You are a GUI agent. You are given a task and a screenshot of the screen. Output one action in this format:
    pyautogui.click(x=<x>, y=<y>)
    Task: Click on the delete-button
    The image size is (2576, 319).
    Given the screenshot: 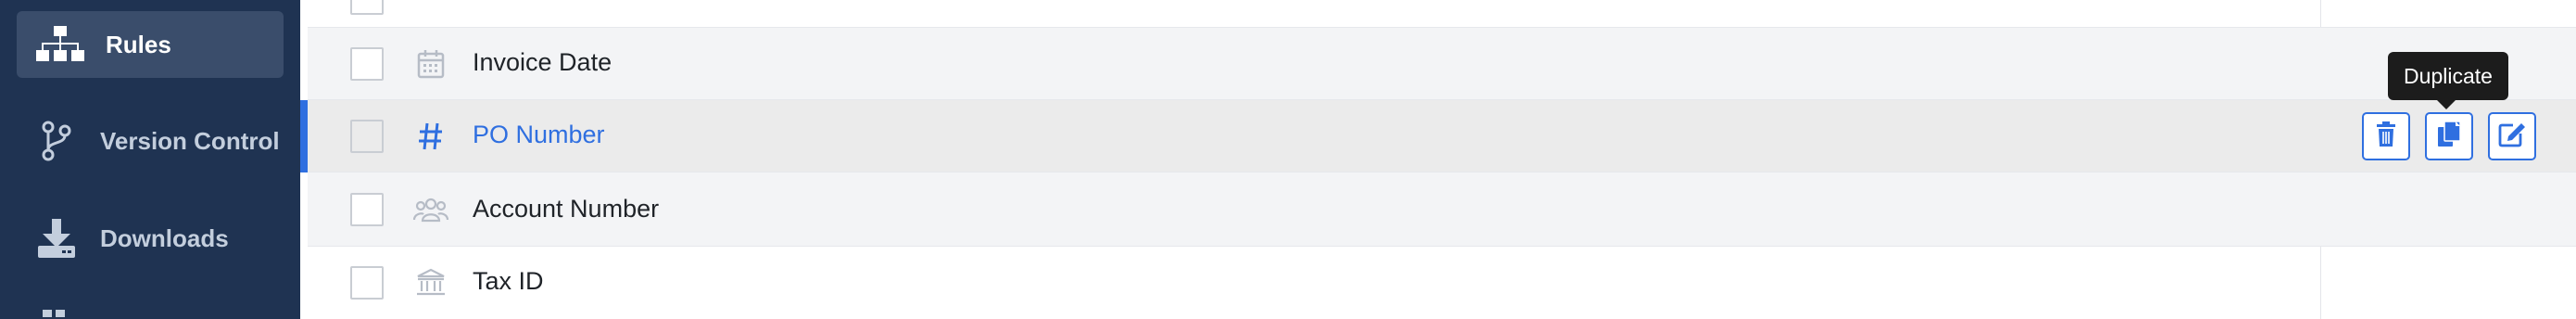 What is the action you would take?
    pyautogui.click(x=2386, y=136)
    